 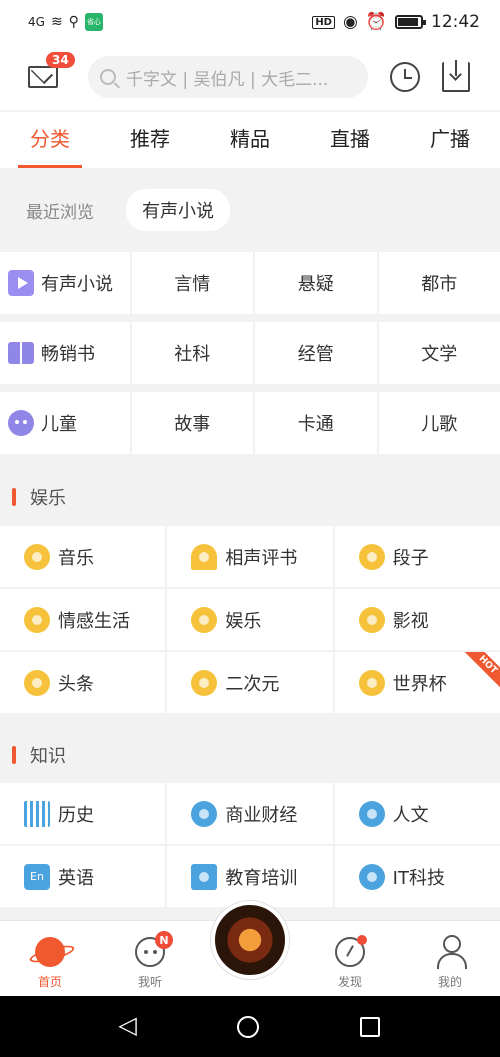 What do you see at coordinates (250, 22) in the screenshot?
I see `status-bar: 4G ≋ ⚲ 省心 HD ◉ ⏰ 12:42` at bounding box center [250, 22].